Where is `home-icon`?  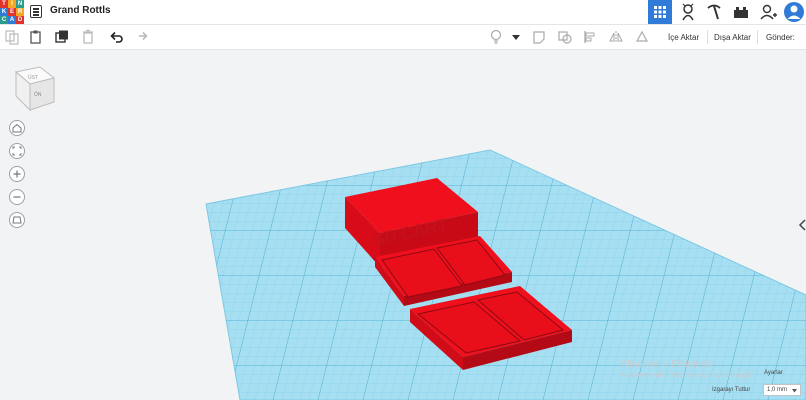
home-icon is located at coordinates (17, 128).